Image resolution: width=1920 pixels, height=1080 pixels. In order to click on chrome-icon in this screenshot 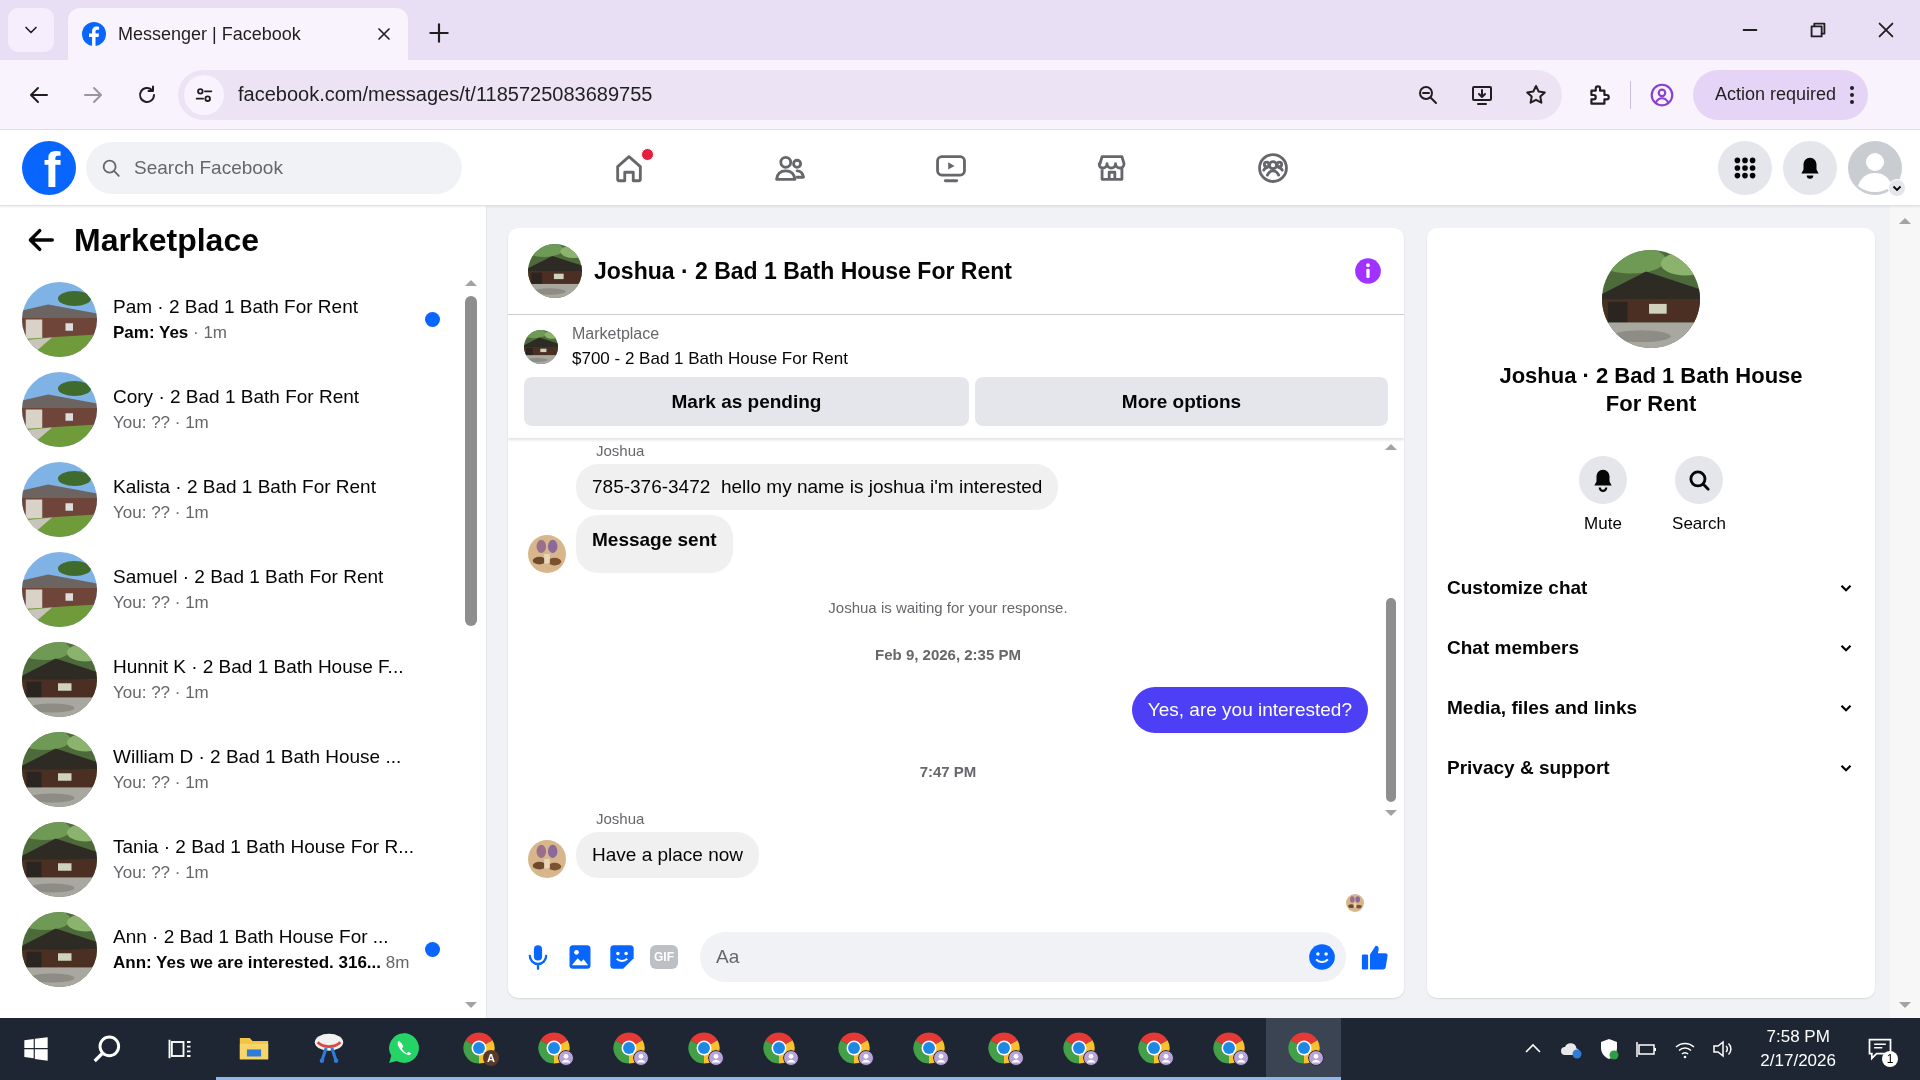, I will do `click(478, 1047)`.